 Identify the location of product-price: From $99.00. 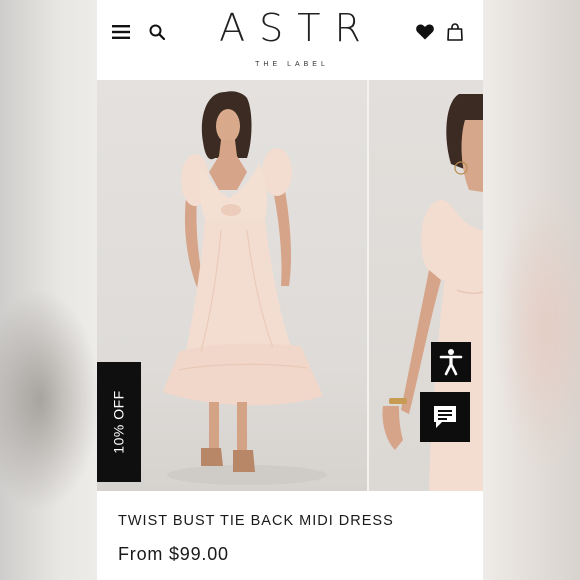
(173, 554).